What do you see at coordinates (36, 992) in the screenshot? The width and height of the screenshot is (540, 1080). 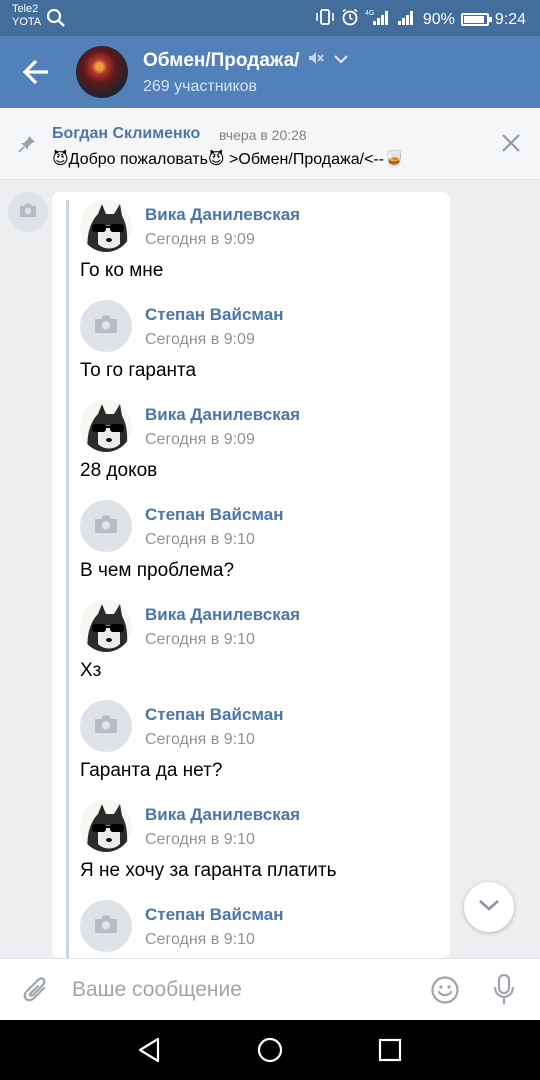 I see `paperclip-icon` at bounding box center [36, 992].